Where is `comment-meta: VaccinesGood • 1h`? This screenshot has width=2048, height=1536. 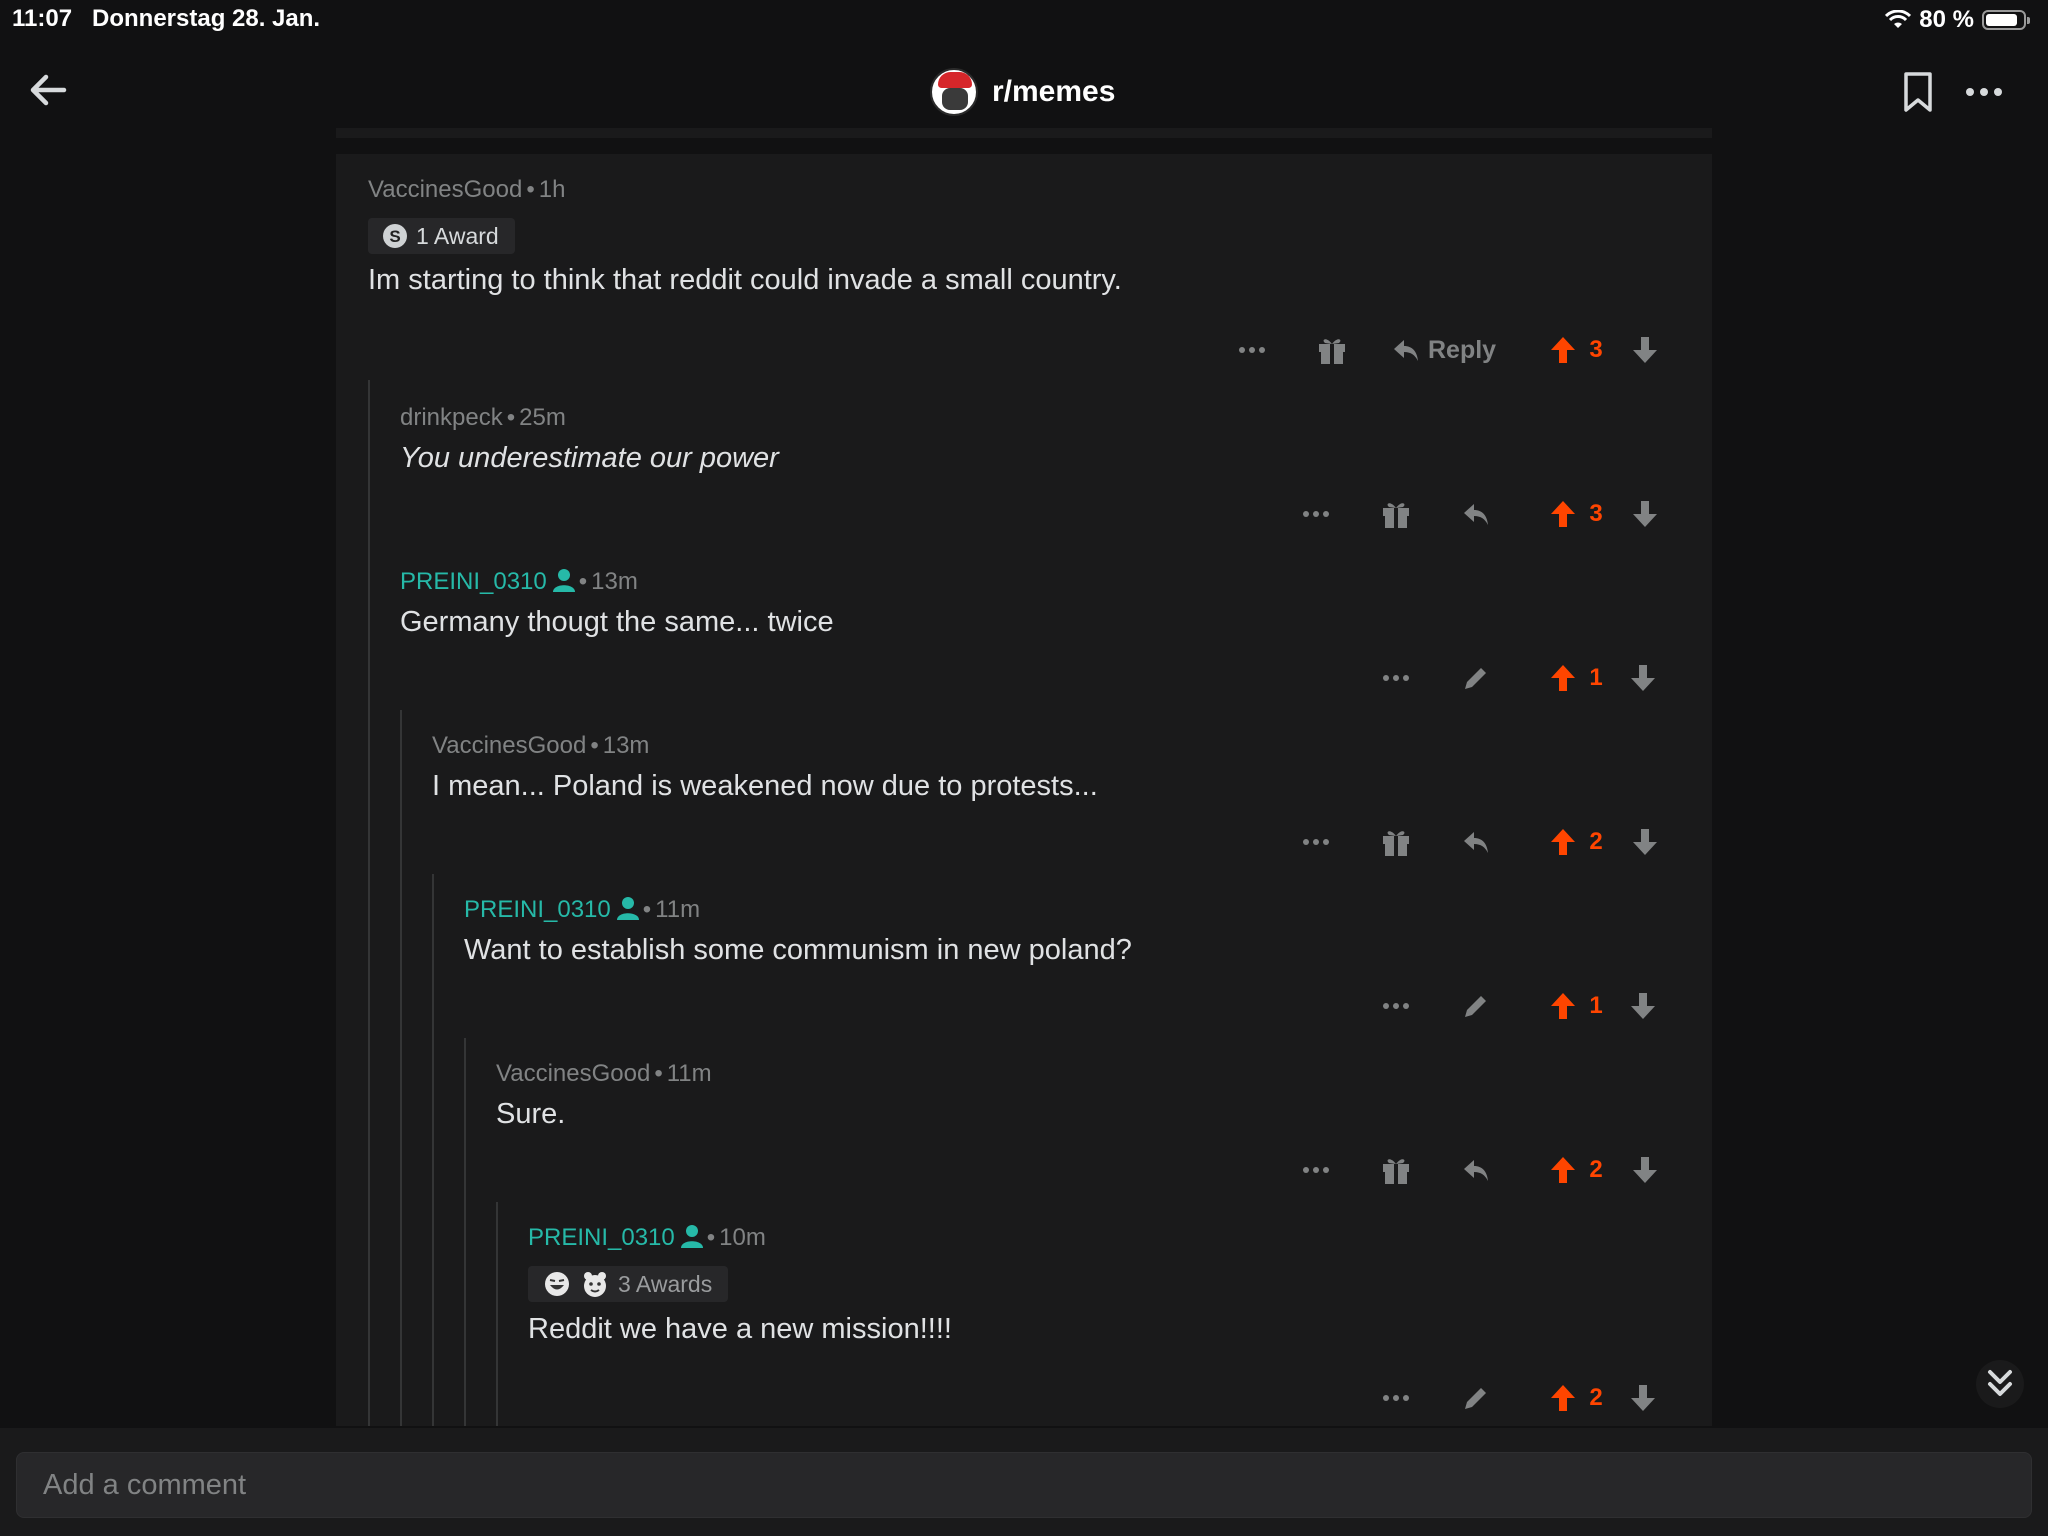 comment-meta: VaccinesGood • 1h is located at coordinates (467, 189).